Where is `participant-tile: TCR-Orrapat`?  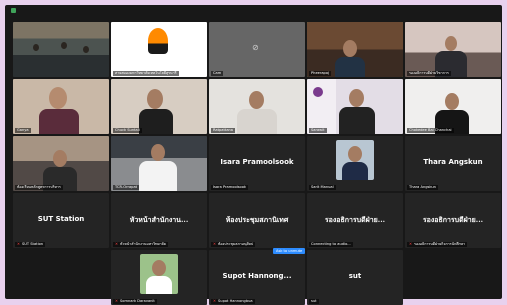 participant-tile: TCR-Orrapat is located at coordinates (159, 163).